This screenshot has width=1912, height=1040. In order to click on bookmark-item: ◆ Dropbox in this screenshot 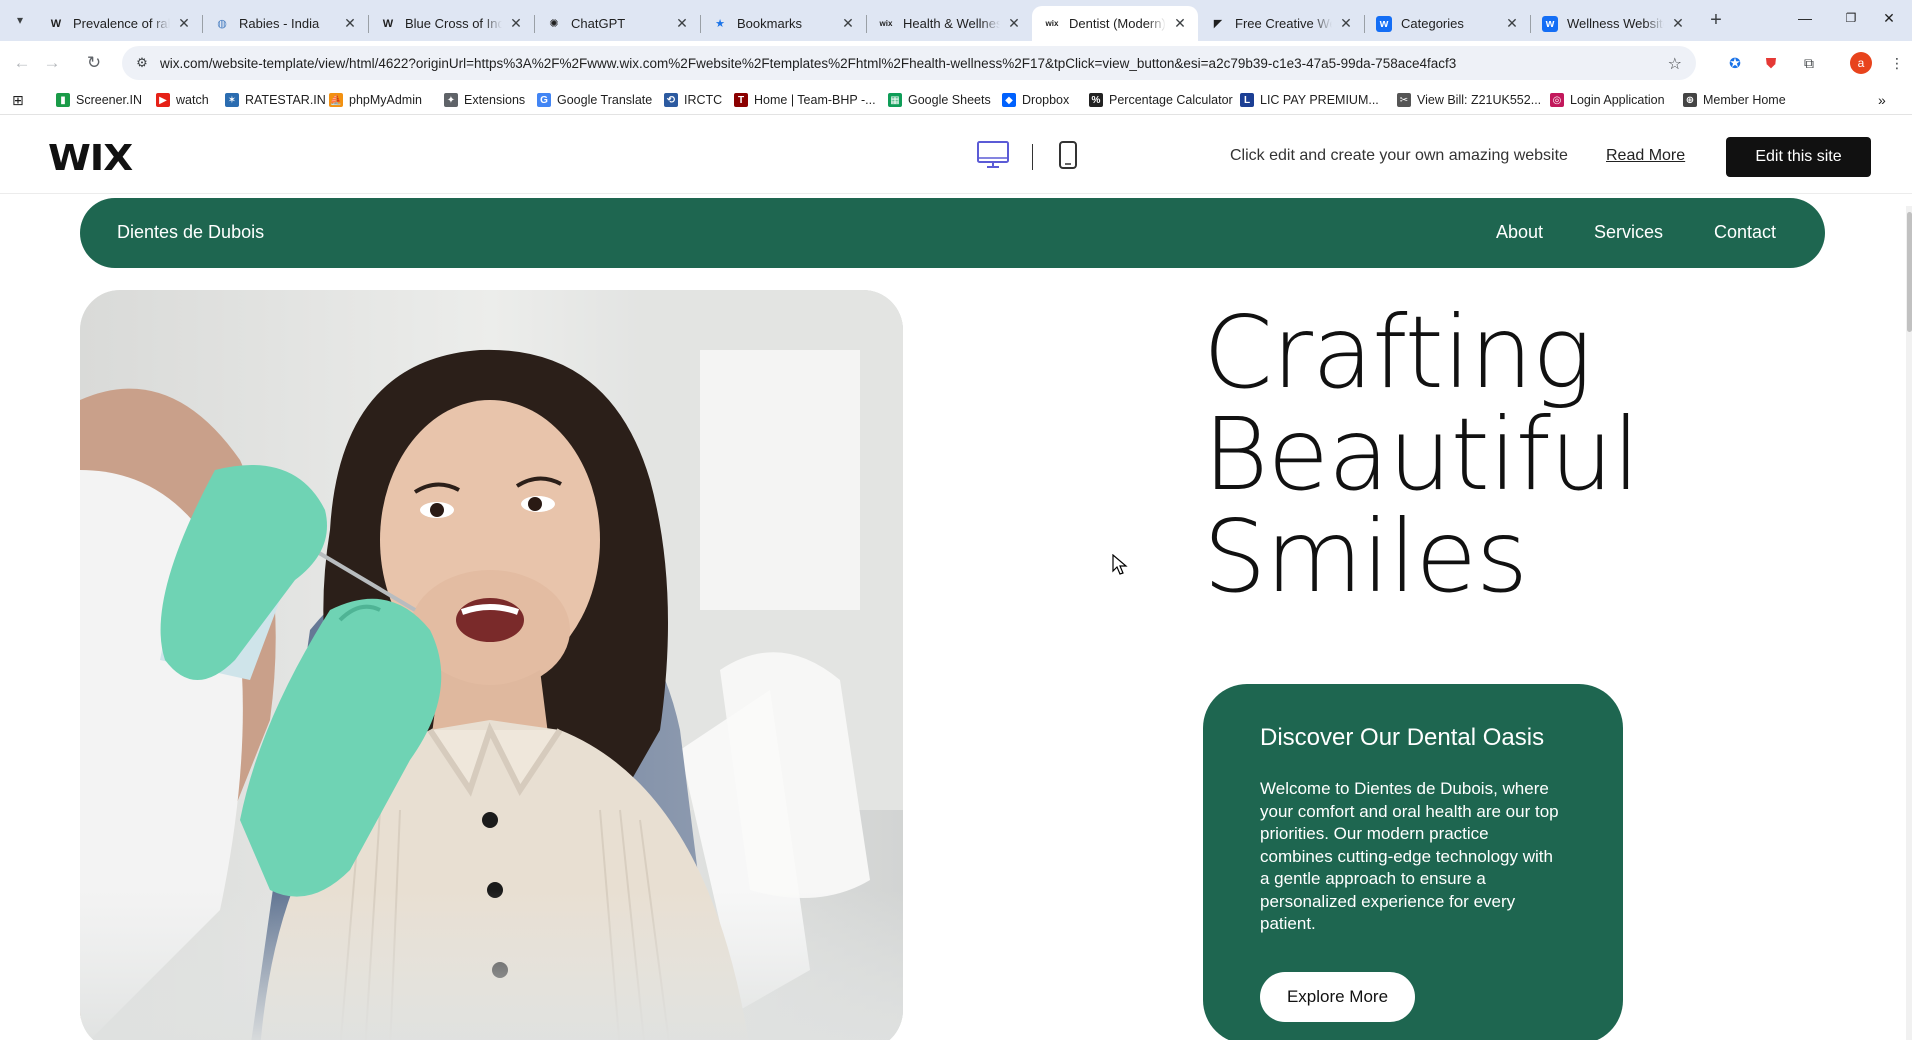, I will do `click(1035, 100)`.